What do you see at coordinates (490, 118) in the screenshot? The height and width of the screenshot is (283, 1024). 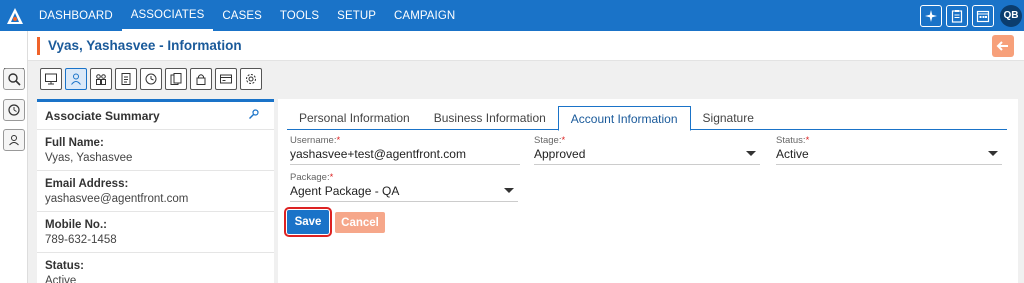 I see `tab-business-information: Business Information` at bounding box center [490, 118].